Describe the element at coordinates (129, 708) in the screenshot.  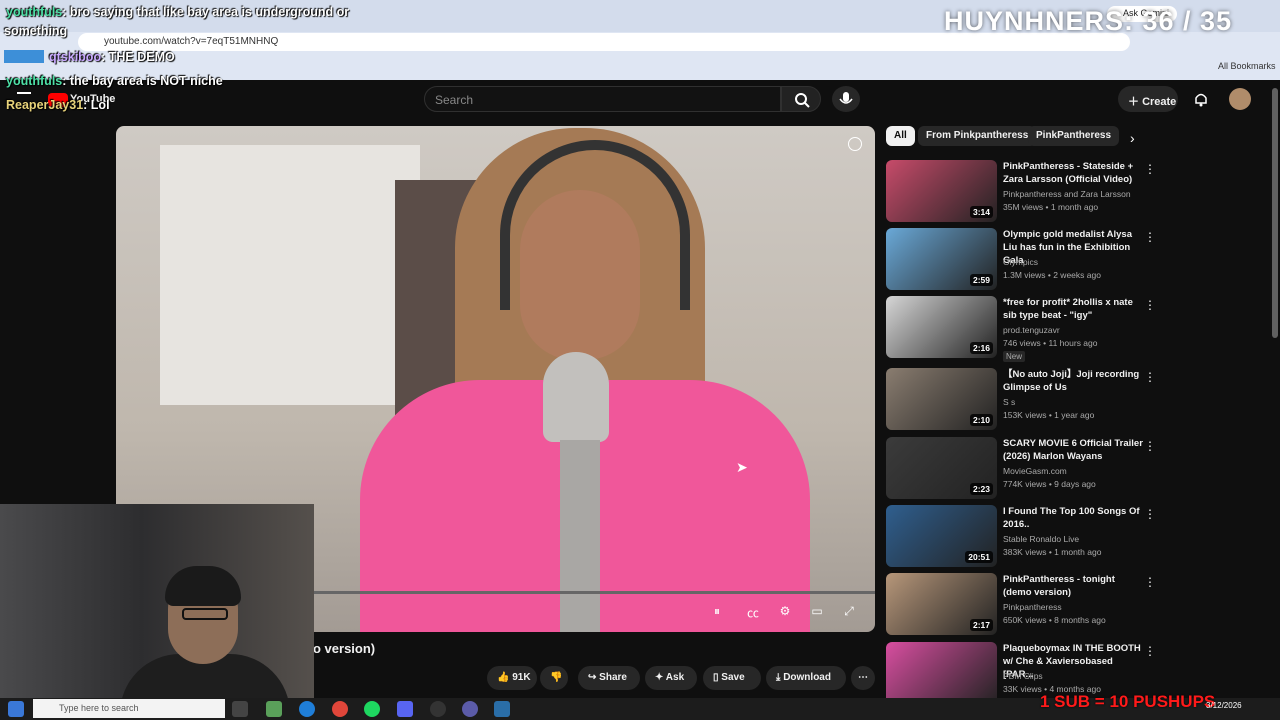
I see `taskbar-search-input: Type here to search` at that location.